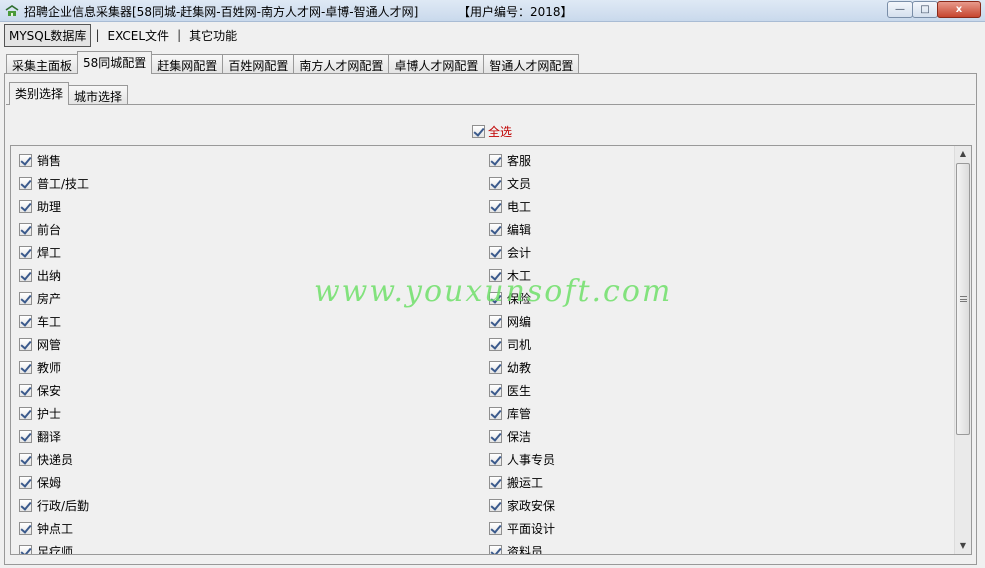 This screenshot has height=568, width=985. What do you see at coordinates (213, 35) in the screenshot?
I see `menu-other: 其它功能` at bounding box center [213, 35].